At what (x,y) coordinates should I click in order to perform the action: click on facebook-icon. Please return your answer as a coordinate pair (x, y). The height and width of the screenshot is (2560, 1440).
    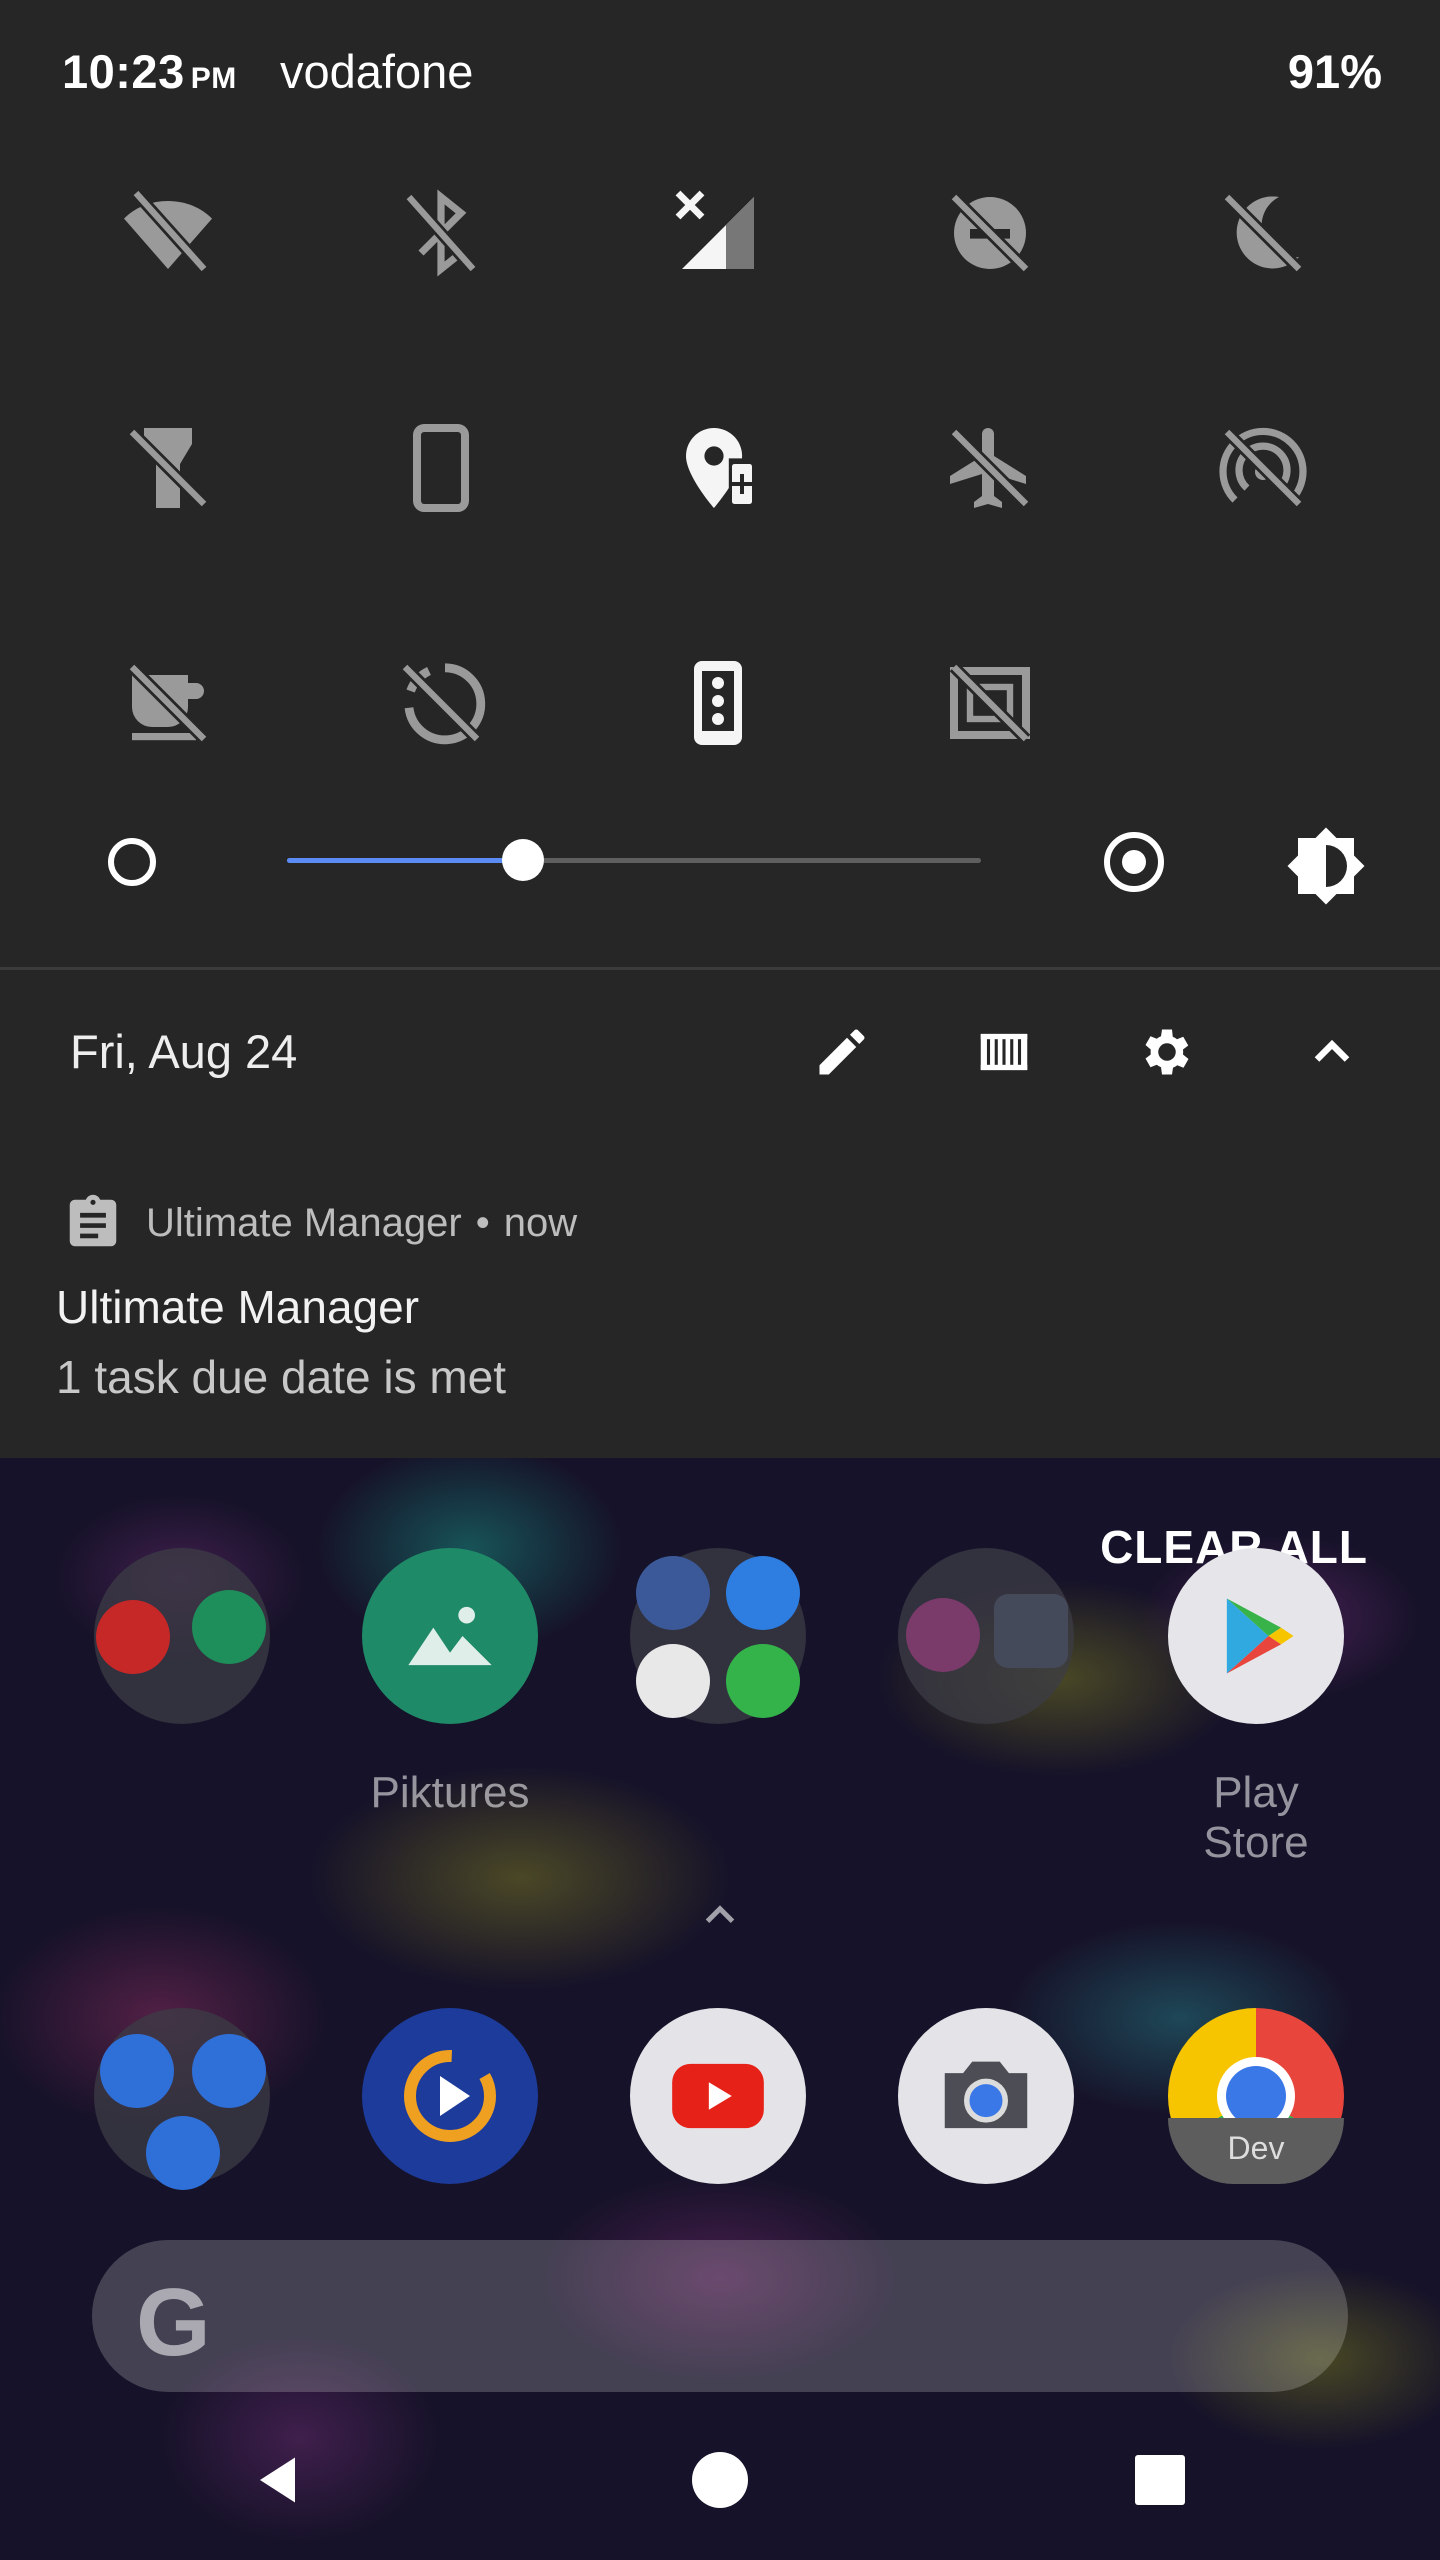
    Looking at the image, I should click on (673, 1593).